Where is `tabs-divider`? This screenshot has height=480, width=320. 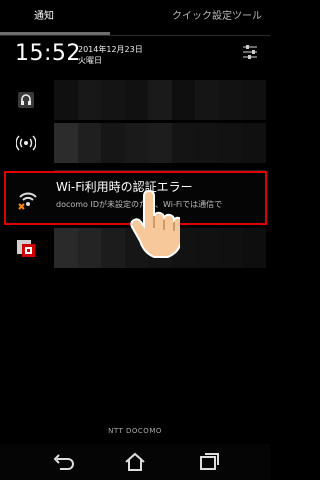
tabs-divider is located at coordinates (135, 35).